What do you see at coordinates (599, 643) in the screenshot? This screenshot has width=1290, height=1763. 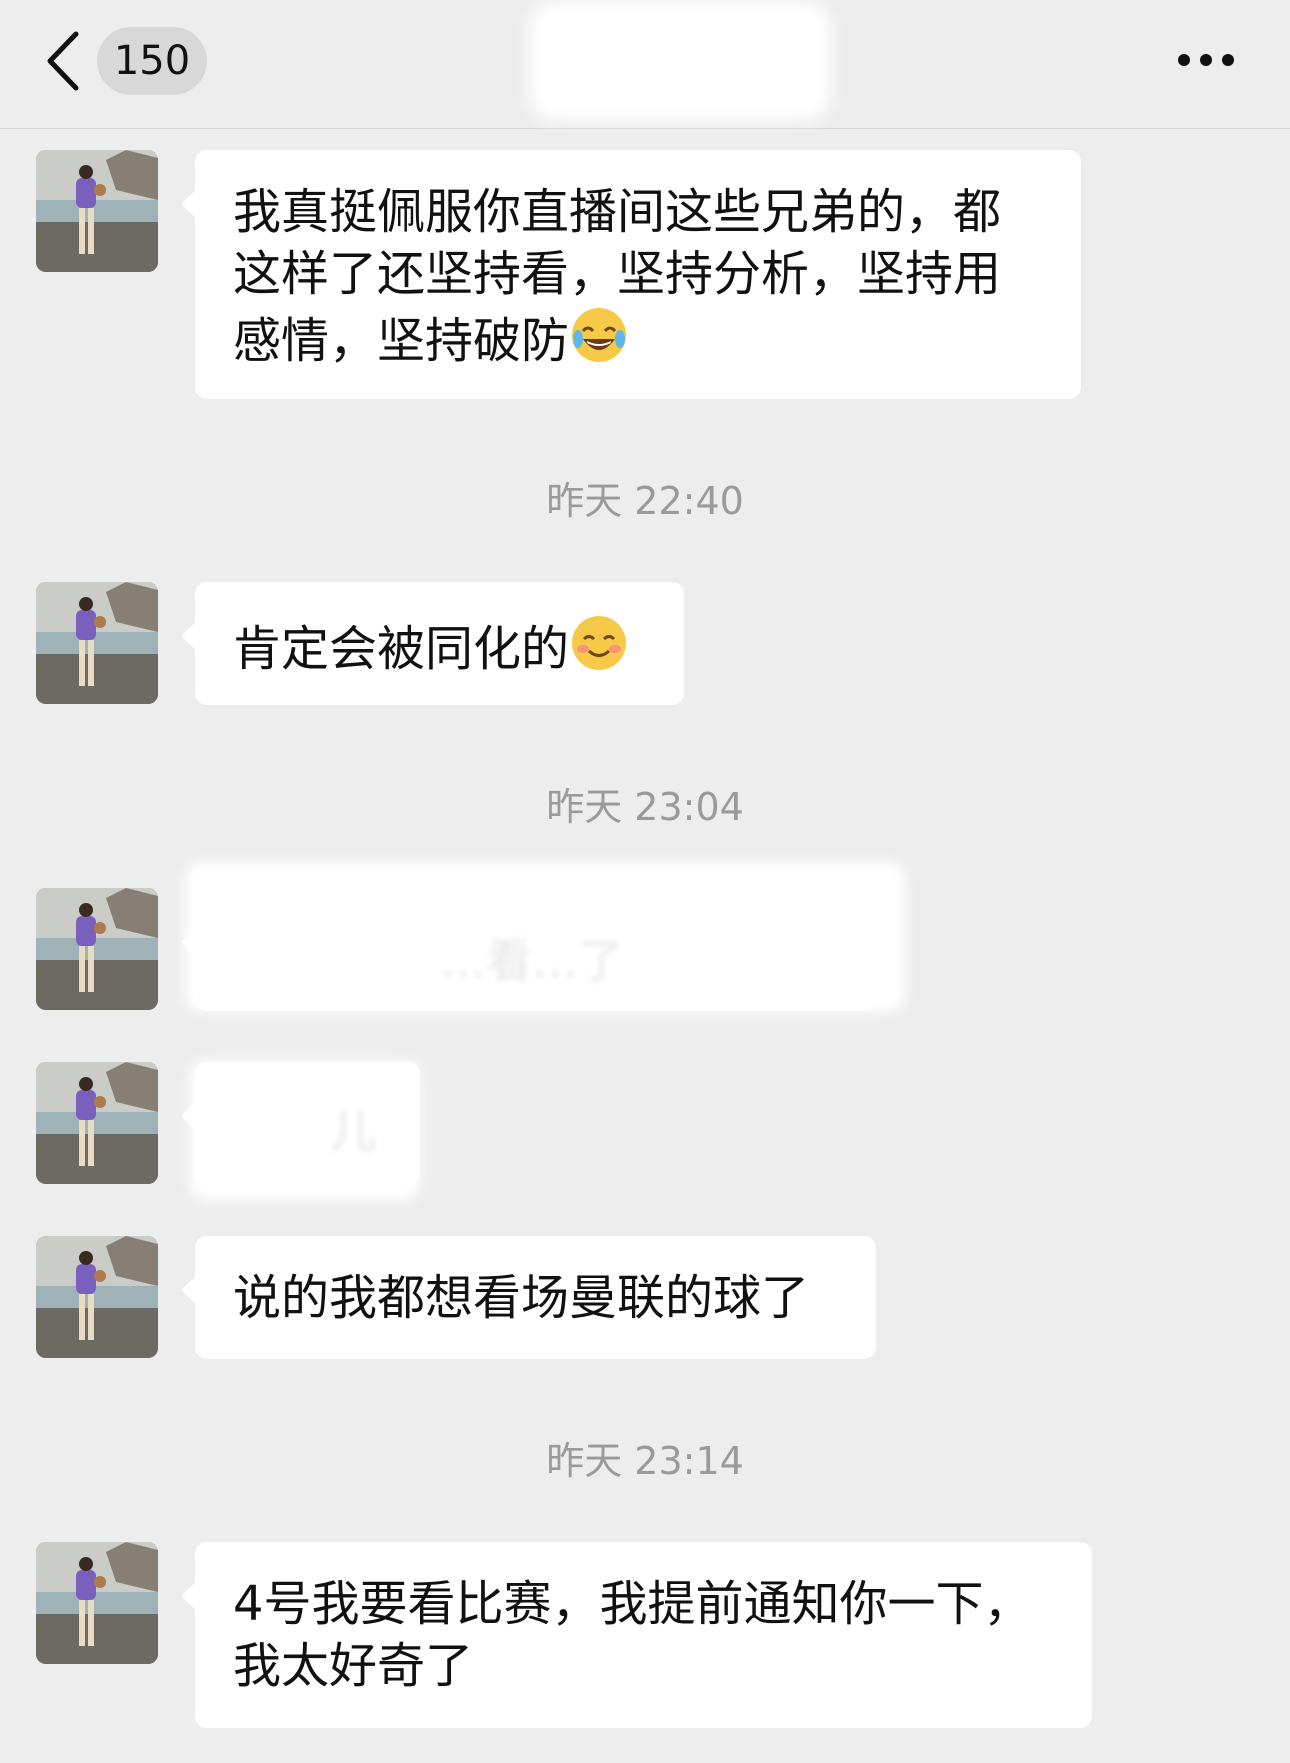 I see `smiling-blush-emoji-icon` at bounding box center [599, 643].